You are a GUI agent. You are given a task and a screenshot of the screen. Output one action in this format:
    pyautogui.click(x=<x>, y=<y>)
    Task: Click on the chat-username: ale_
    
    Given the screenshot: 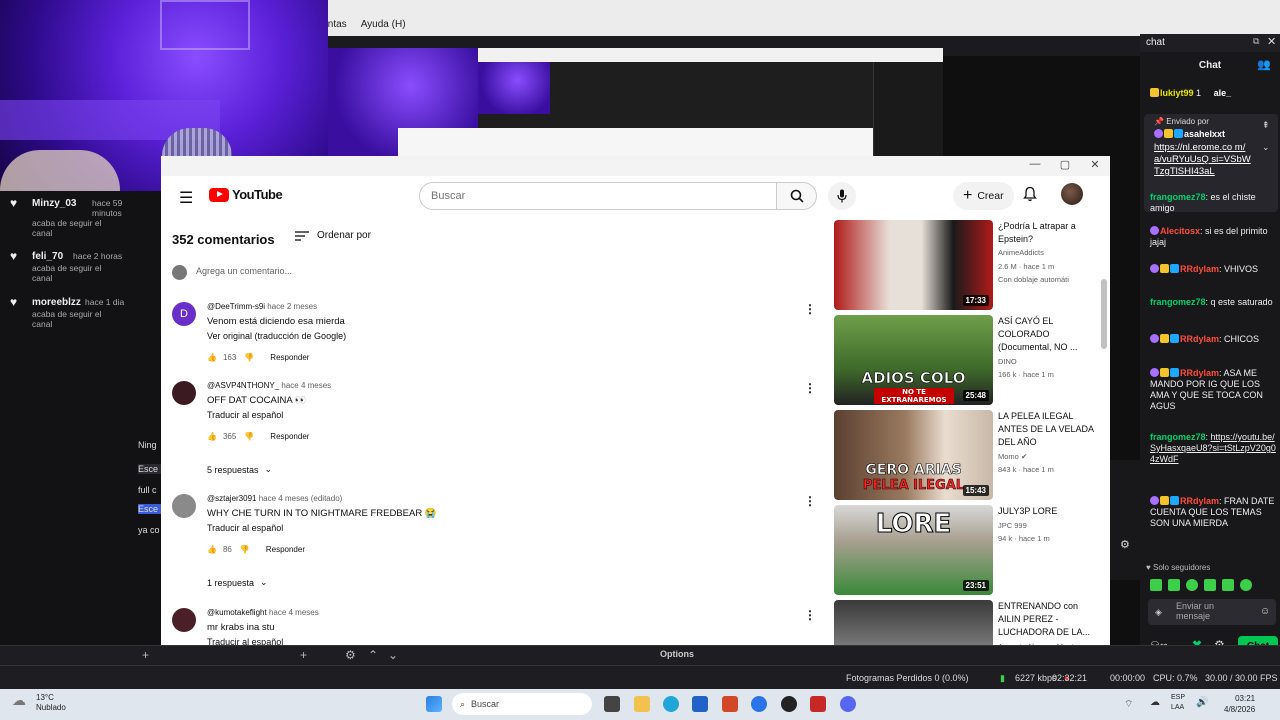 What is the action you would take?
    pyautogui.click(x=1223, y=93)
    